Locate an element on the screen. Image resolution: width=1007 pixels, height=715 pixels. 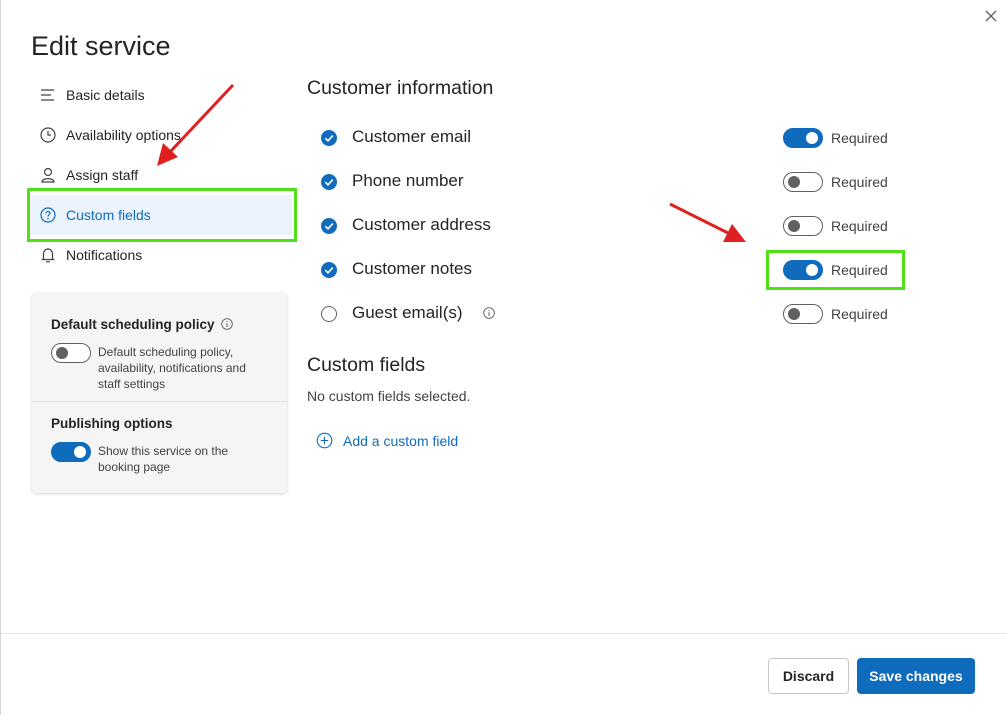
default-policy-toggle is located at coordinates (71, 353).